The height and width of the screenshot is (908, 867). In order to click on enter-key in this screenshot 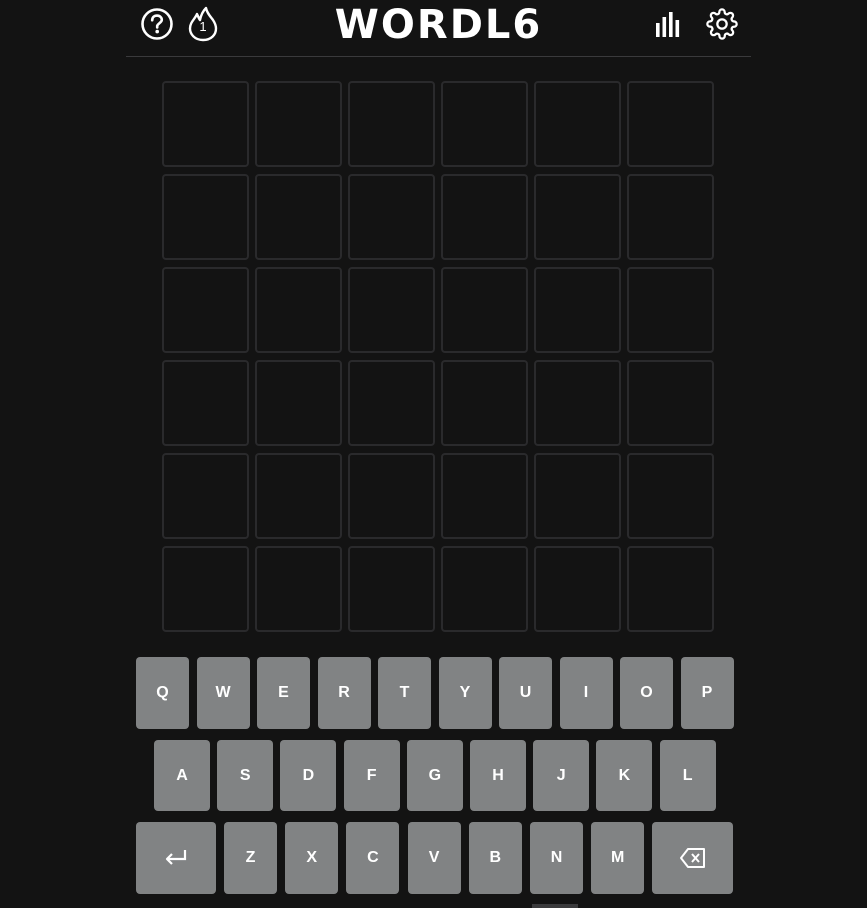, I will do `click(176, 858)`.